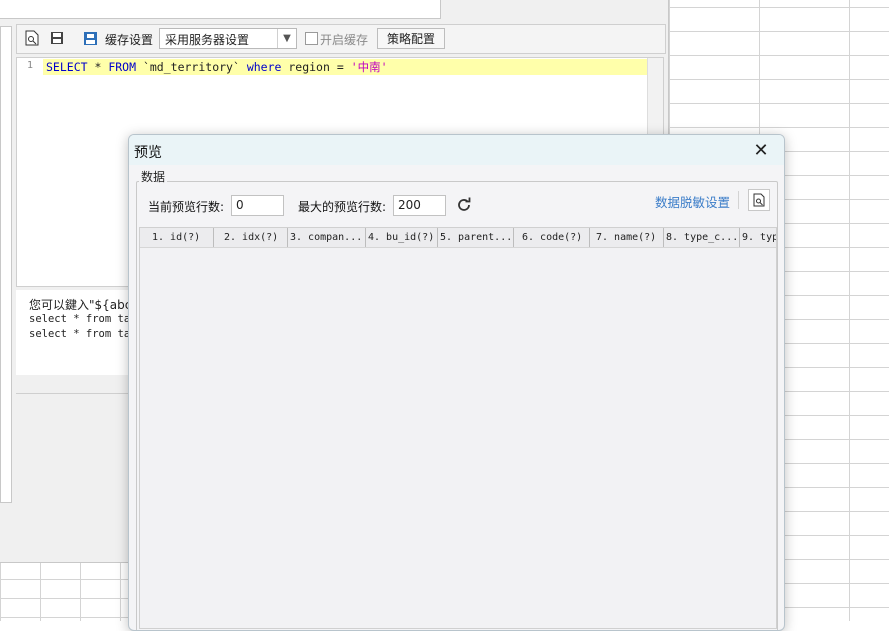 This screenshot has width=889, height=631. I want to click on sql-text: `md_territory`, so click(191, 67).